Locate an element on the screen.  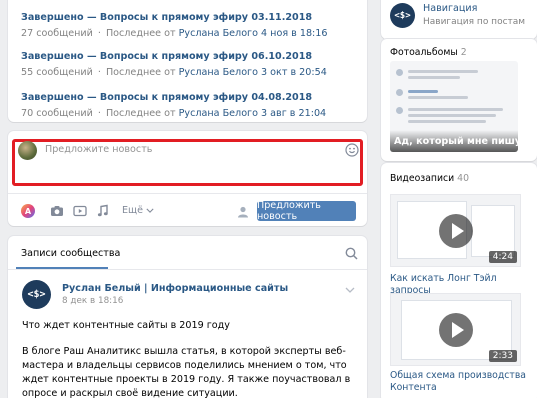
music-icon is located at coordinates (102, 210).